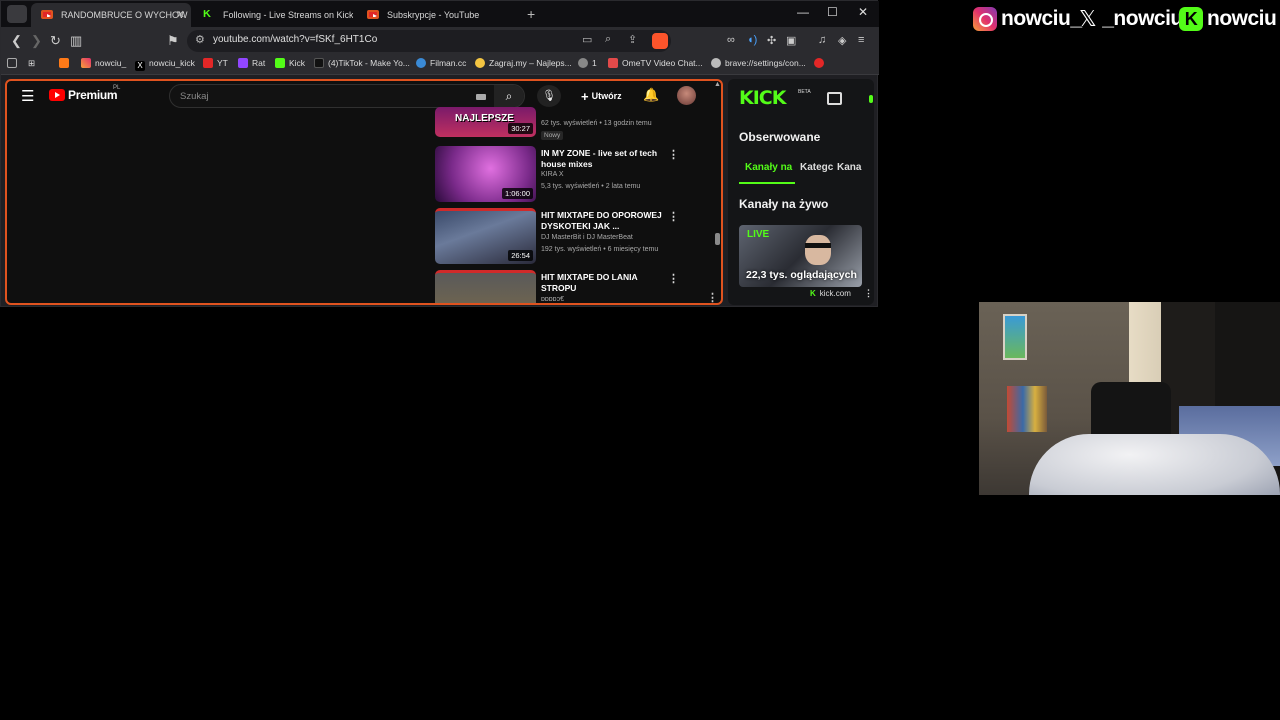  What do you see at coordinates (552, 174) in the screenshot?
I see `channel-name: KIRA X` at bounding box center [552, 174].